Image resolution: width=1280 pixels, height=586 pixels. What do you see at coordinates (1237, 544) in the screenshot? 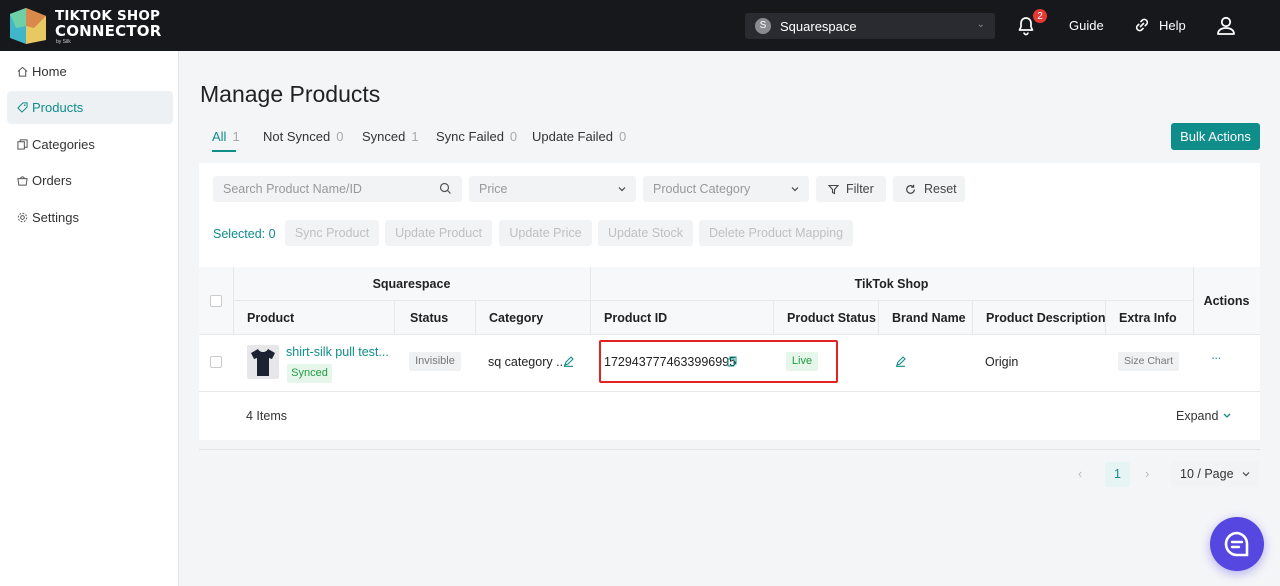
I see `chat-support-button` at bounding box center [1237, 544].